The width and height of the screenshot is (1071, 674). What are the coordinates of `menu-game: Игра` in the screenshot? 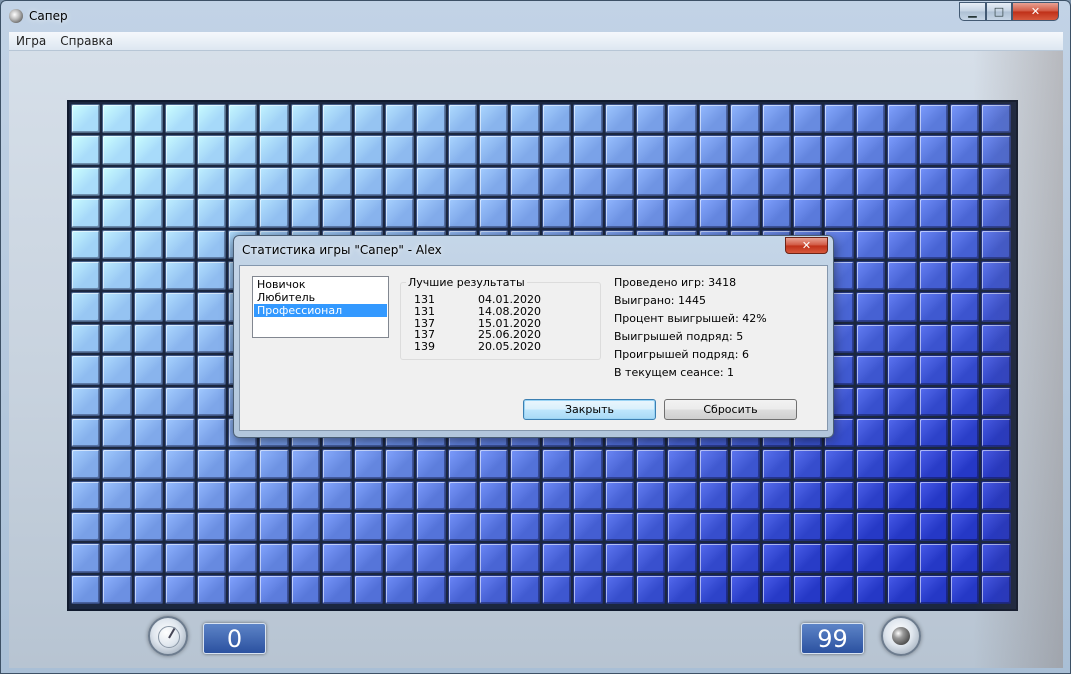 It's located at (31, 41).